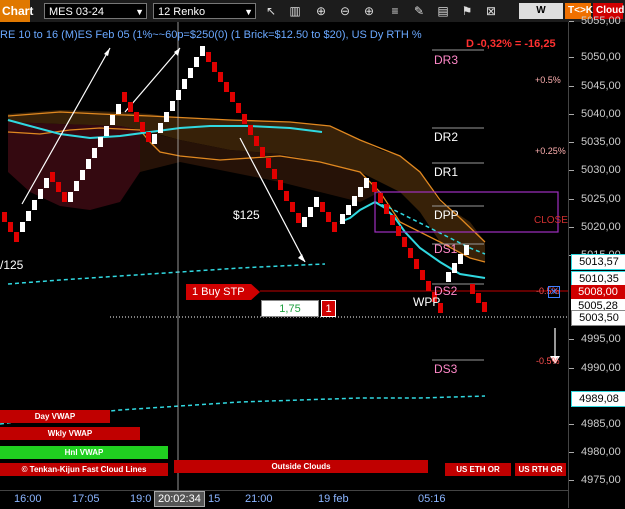 This screenshot has height=509, width=625. I want to click on day-vwap-bar: Day VWAP, so click(55, 416).